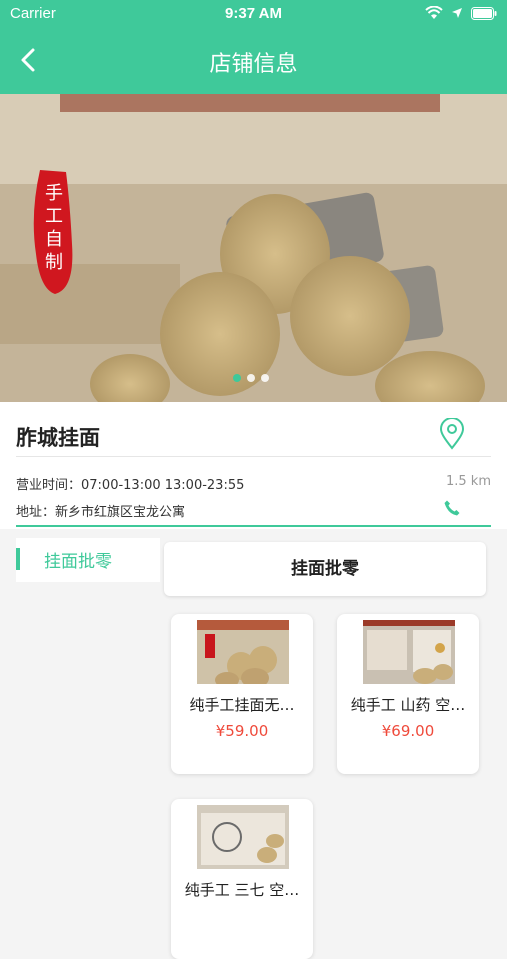  What do you see at coordinates (452, 434) in the screenshot?
I see `map-pin-icon` at bounding box center [452, 434].